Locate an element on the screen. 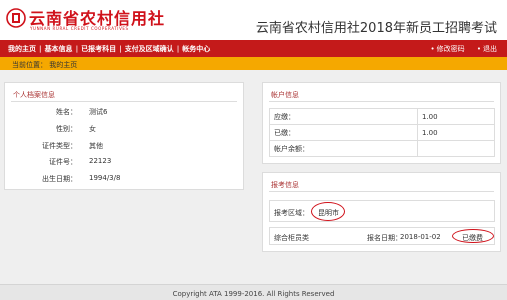  location-bar: 当前位置： 我的主页 is located at coordinates (253, 63).